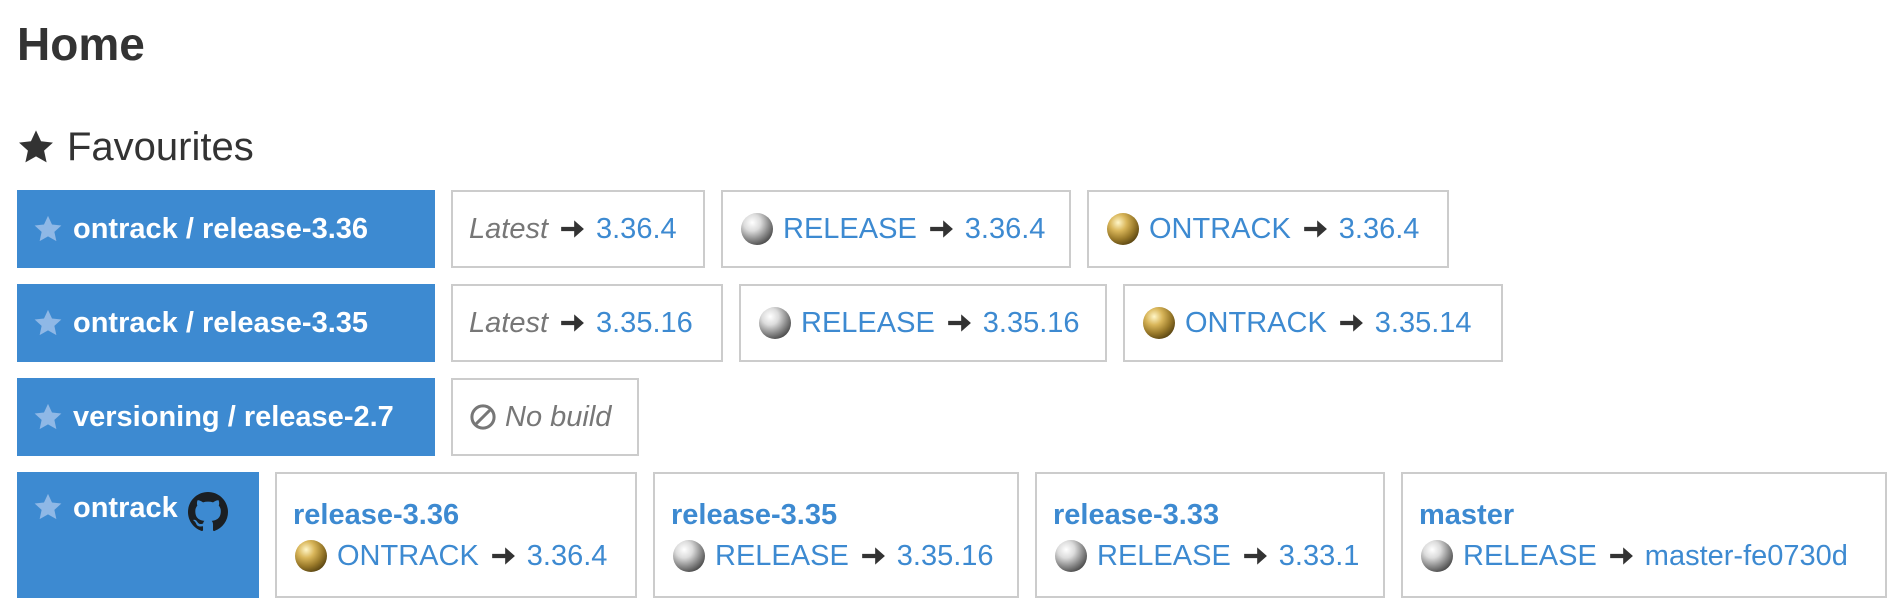 The height and width of the screenshot is (610, 1900). What do you see at coordinates (226, 417) in the screenshot?
I see `favourite-branch-link: versioning / release-2.7` at bounding box center [226, 417].